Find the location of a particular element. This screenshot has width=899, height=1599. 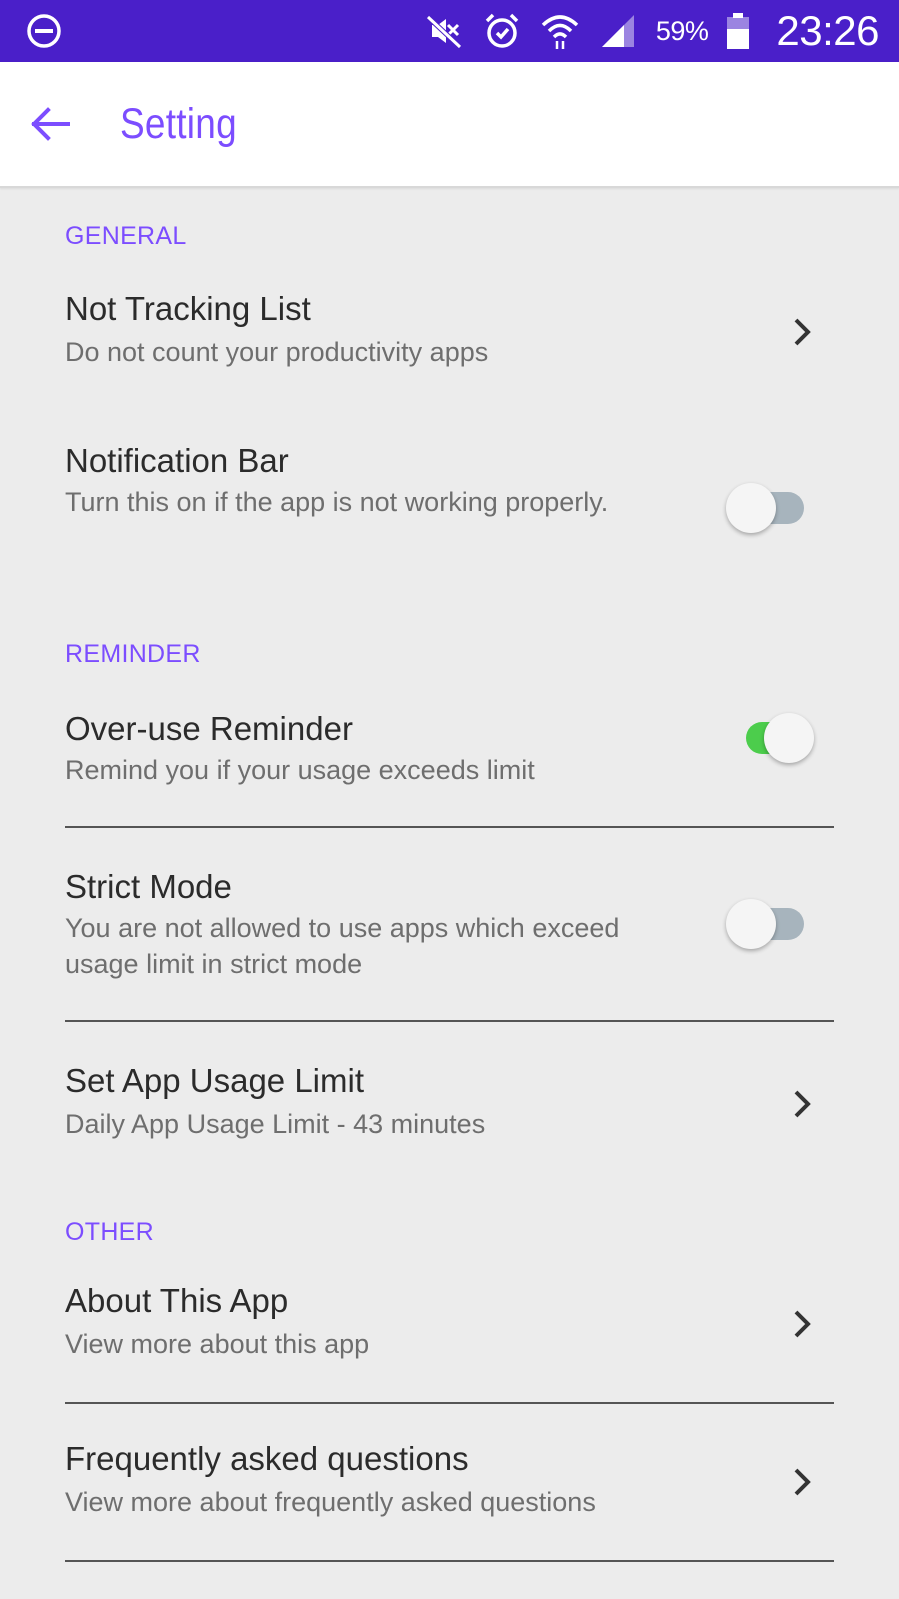

dnd-icon is located at coordinates (44, 31).